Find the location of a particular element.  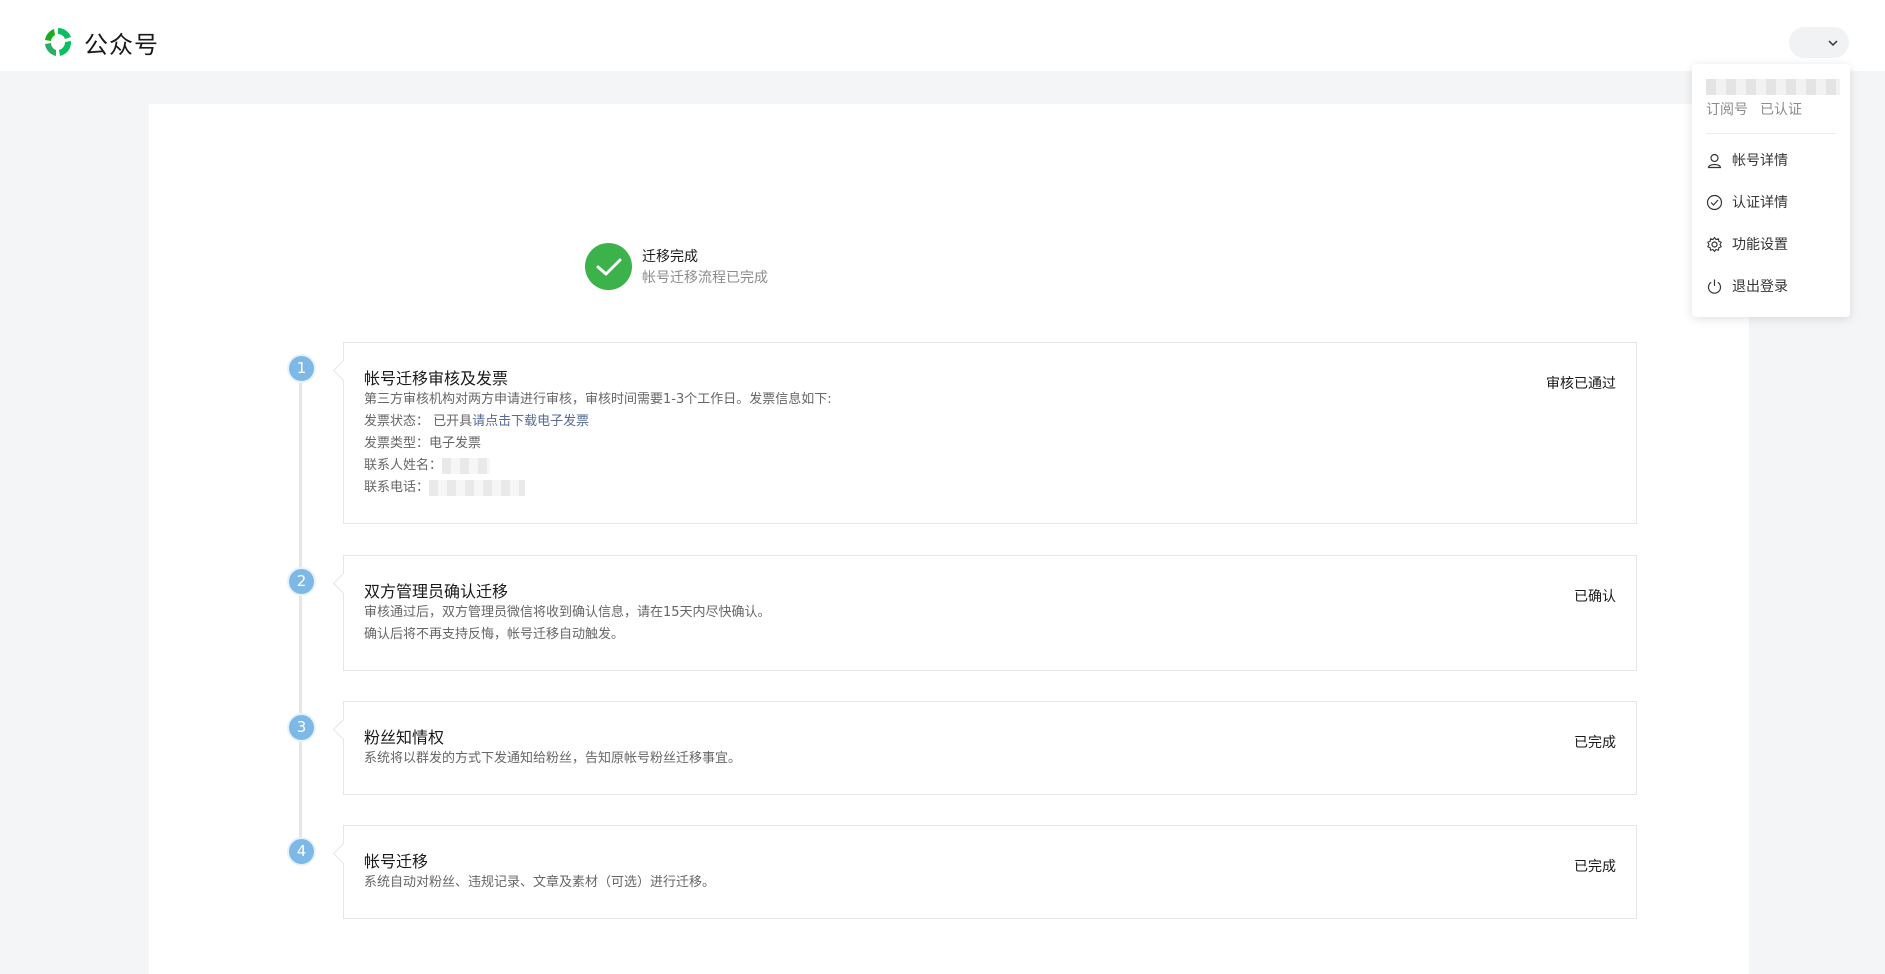

timeline-rail is located at coordinates (300, 609).